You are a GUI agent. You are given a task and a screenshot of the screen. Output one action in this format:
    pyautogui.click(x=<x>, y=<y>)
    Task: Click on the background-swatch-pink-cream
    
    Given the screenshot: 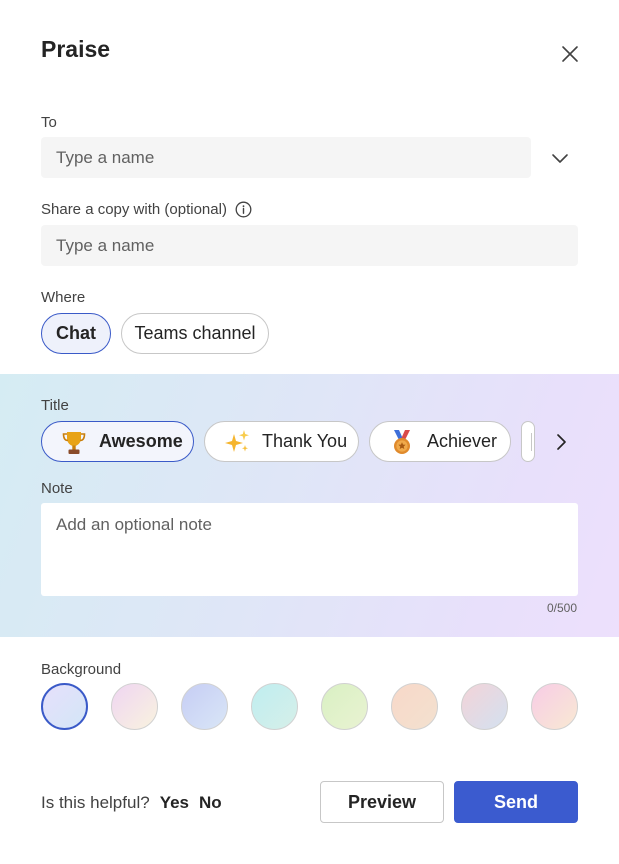 What is the action you would take?
    pyautogui.click(x=134, y=706)
    